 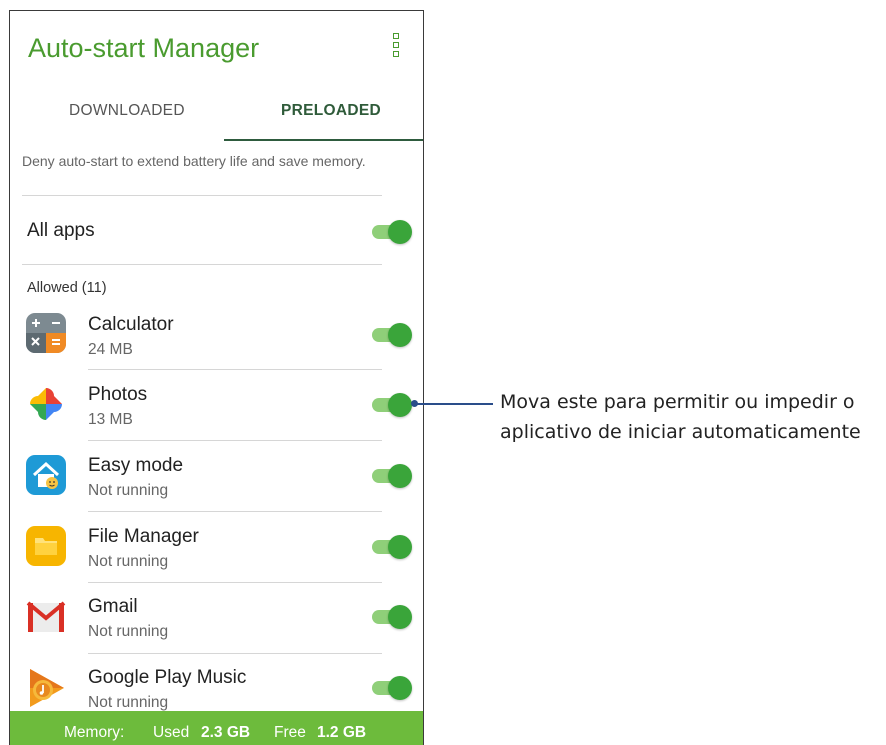 What do you see at coordinates (46, 333) in the screenshot?
I see `calculator-icon` at bounding box center [46, 333].